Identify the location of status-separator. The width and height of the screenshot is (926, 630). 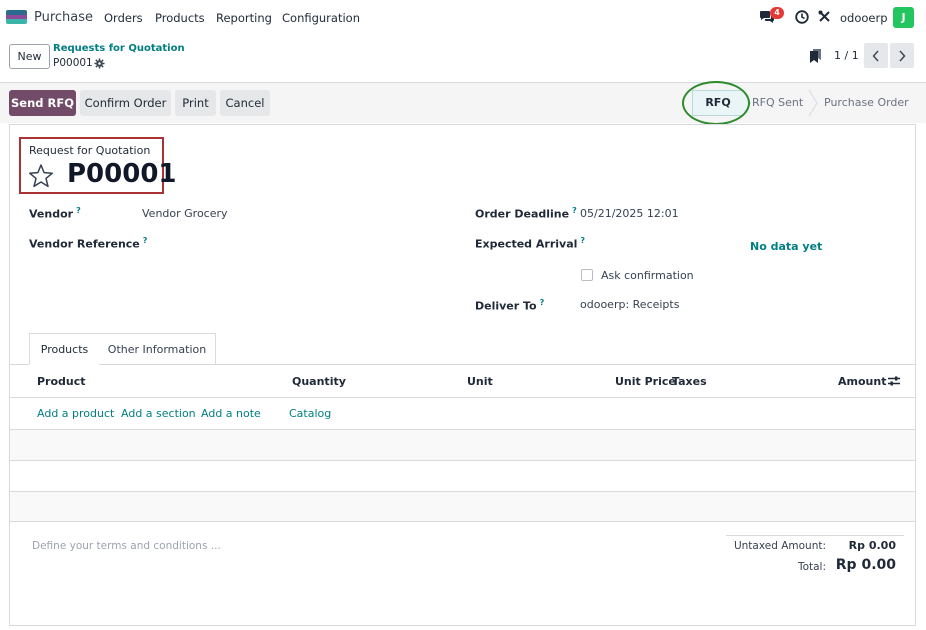
(813, 103).